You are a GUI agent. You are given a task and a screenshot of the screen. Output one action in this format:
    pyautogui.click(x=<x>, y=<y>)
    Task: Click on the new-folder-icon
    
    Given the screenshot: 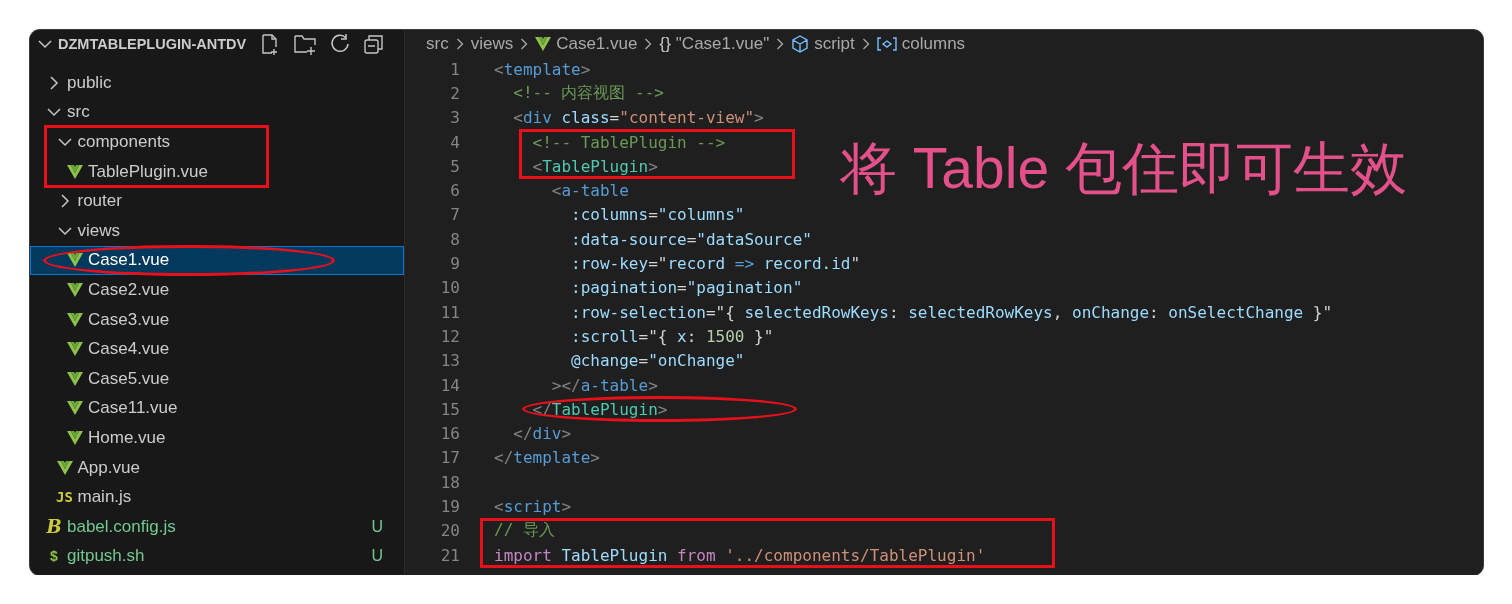 What is the action you would take?
    pyautogui.click(x=305, y=44)
    